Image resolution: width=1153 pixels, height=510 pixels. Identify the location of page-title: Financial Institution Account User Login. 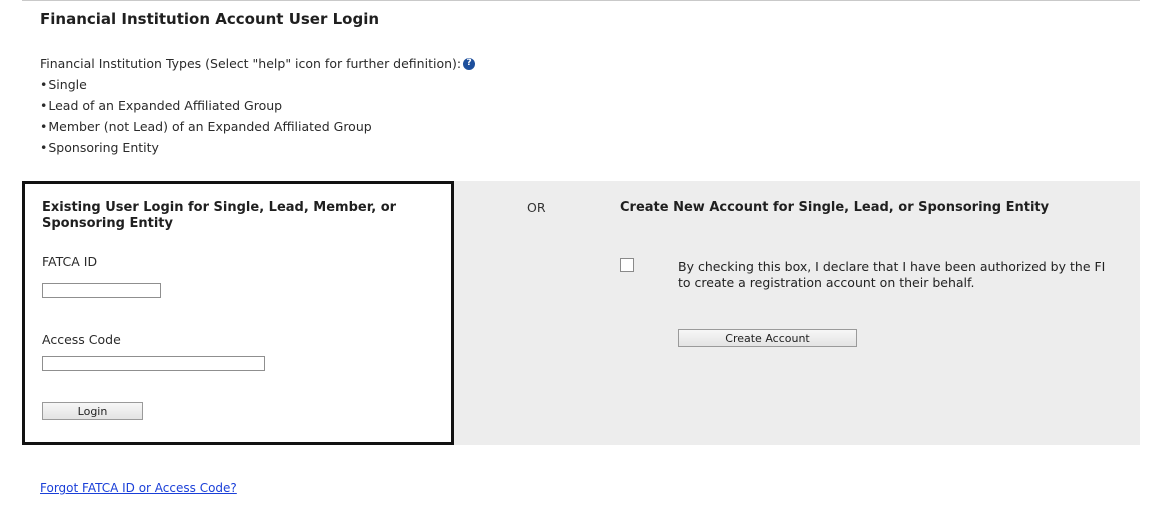
(210, 19).